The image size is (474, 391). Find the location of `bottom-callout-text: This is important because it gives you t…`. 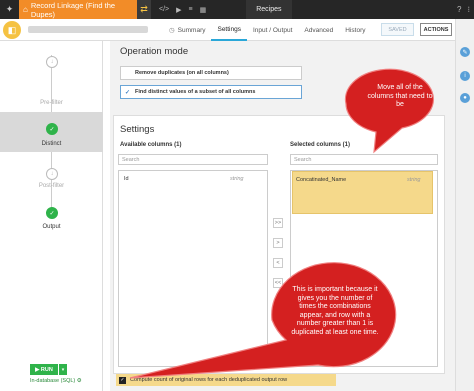

bottom-callout-text: This is important because it gives you t… is located at coordinates (335, 311).